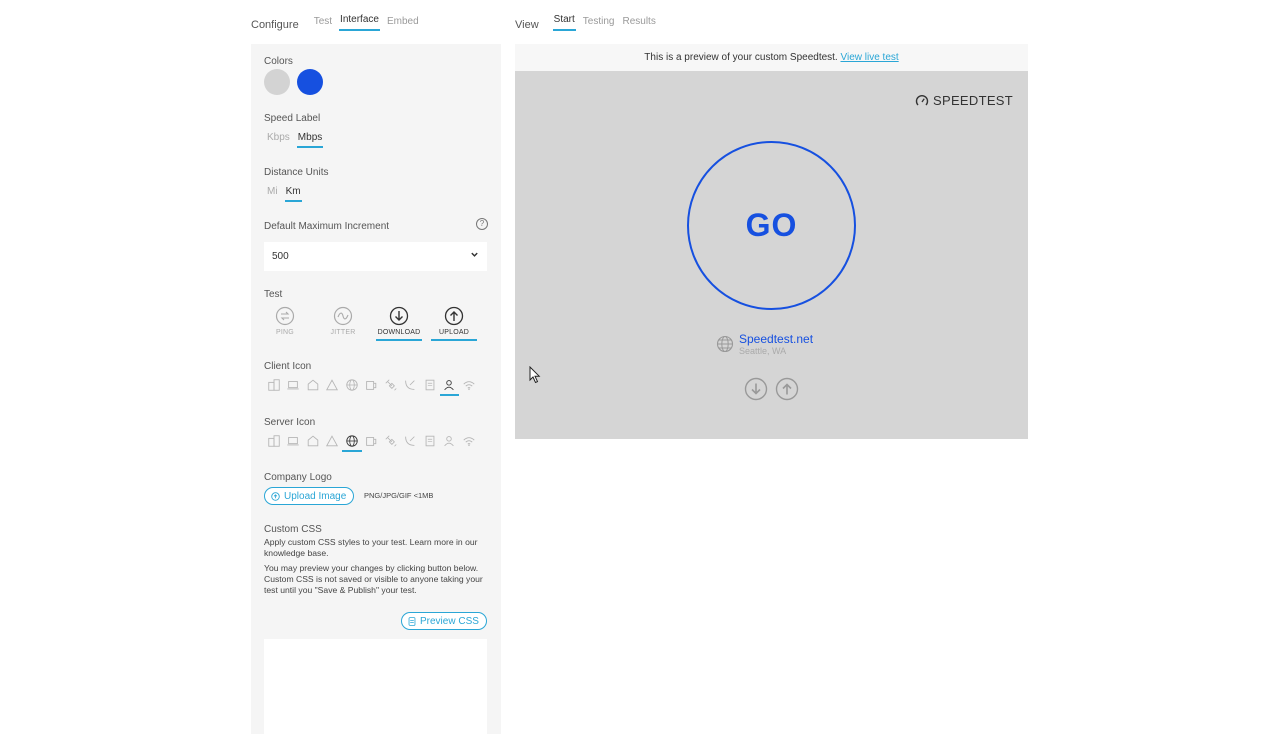  I want to click on server-icon-option-person, so click(450, 443).